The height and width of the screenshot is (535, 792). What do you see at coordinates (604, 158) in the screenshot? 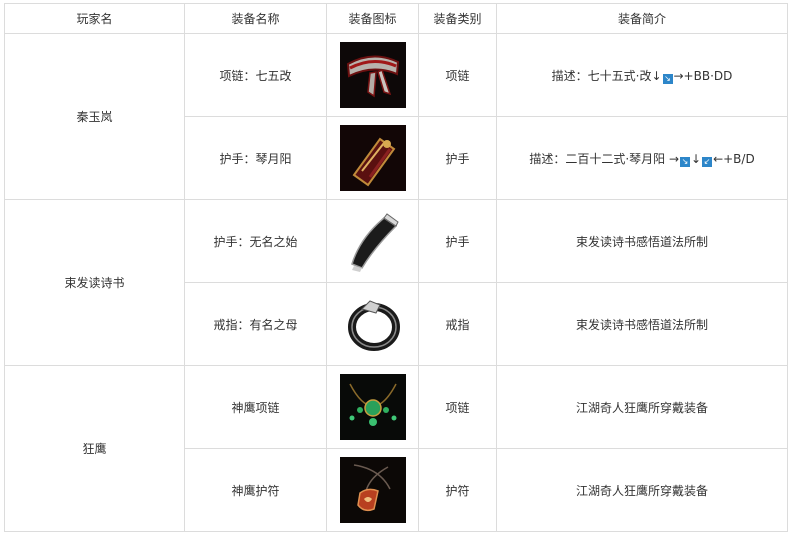
I see `desc-text: 描述：二百十二式·琴月阳 →` at bounding box center [604, 158].